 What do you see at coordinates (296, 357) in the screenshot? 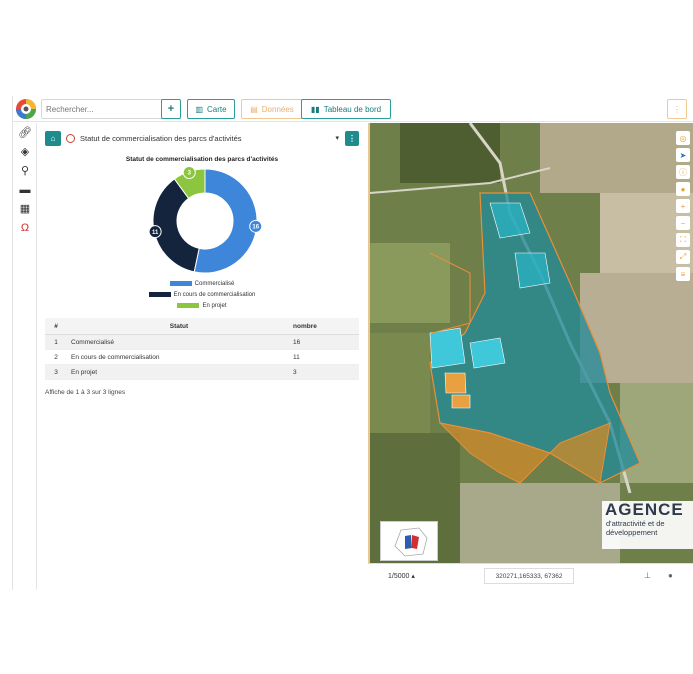
I see `table-cell: 11` at bounding box center [296, 357].